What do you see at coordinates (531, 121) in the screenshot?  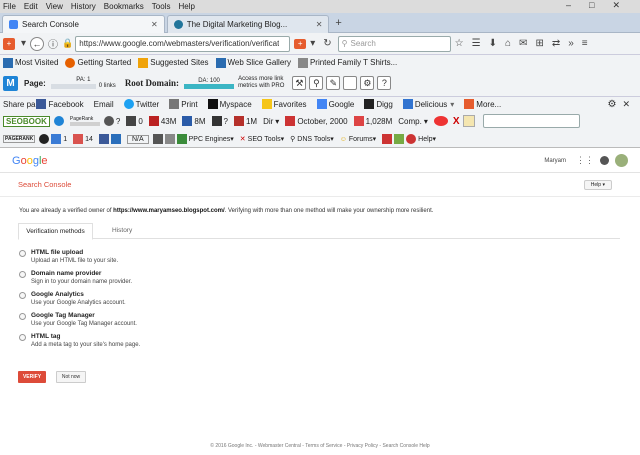 I see `seobook-search-input` at bounding box center [531, 121].